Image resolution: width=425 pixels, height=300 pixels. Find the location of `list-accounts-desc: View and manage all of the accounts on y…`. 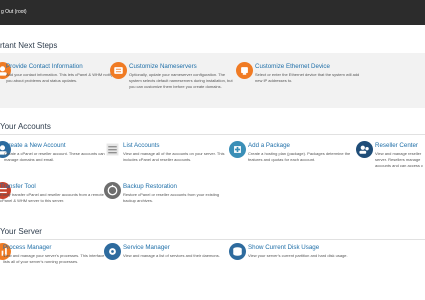

list-accounts-desc: View and manage all of the accounts on y… is located at coordinates (174, 156).